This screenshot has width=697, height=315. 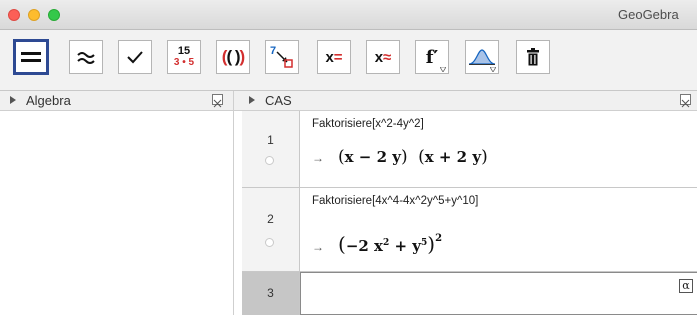 What do you see at coordinates (395, 201) in the screenshot?
I see `cas-input-text: Faktorisiere[4x^4-4x^2y^5+y^10]` at bounding box center [395, 201].